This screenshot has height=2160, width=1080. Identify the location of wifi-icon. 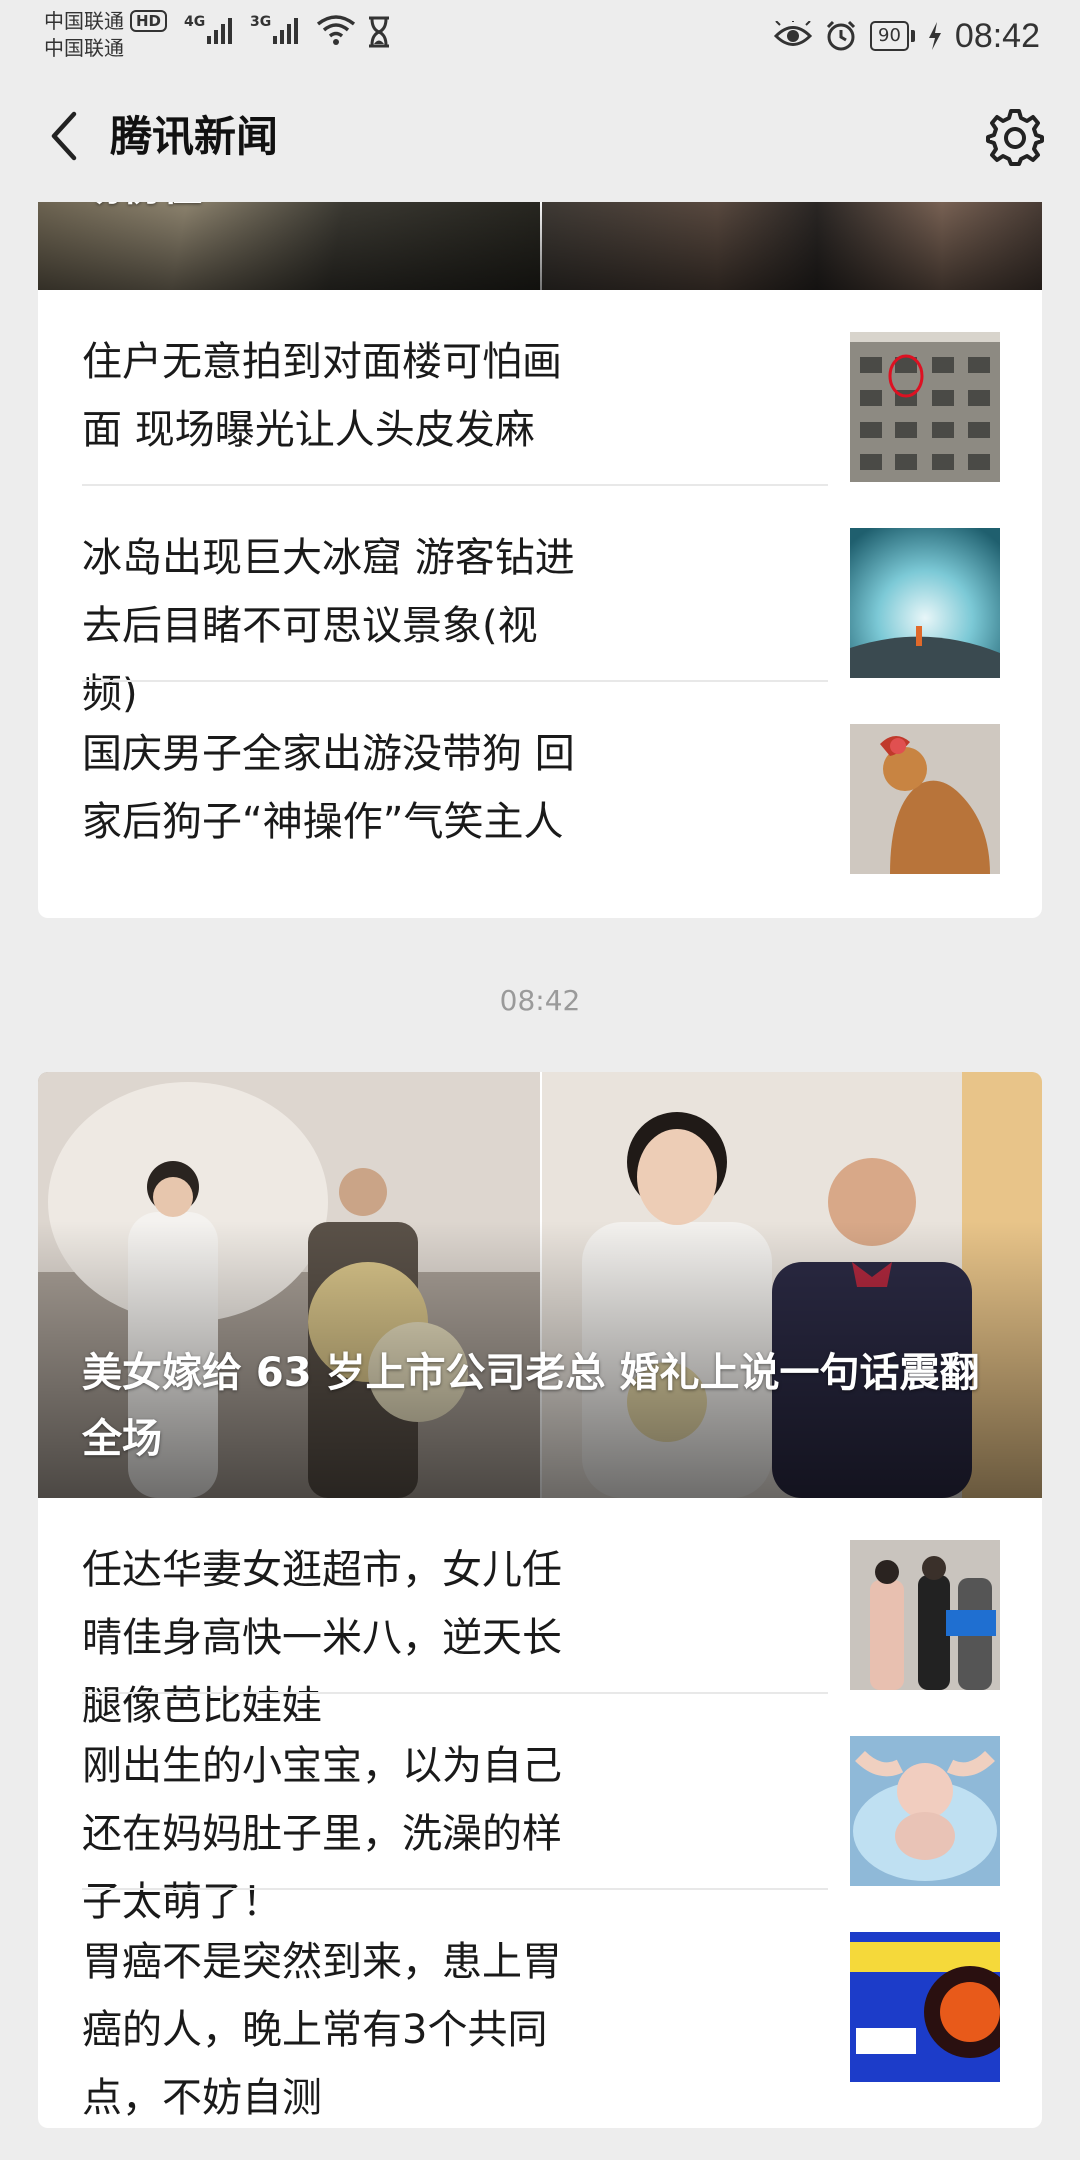
(336, 30).